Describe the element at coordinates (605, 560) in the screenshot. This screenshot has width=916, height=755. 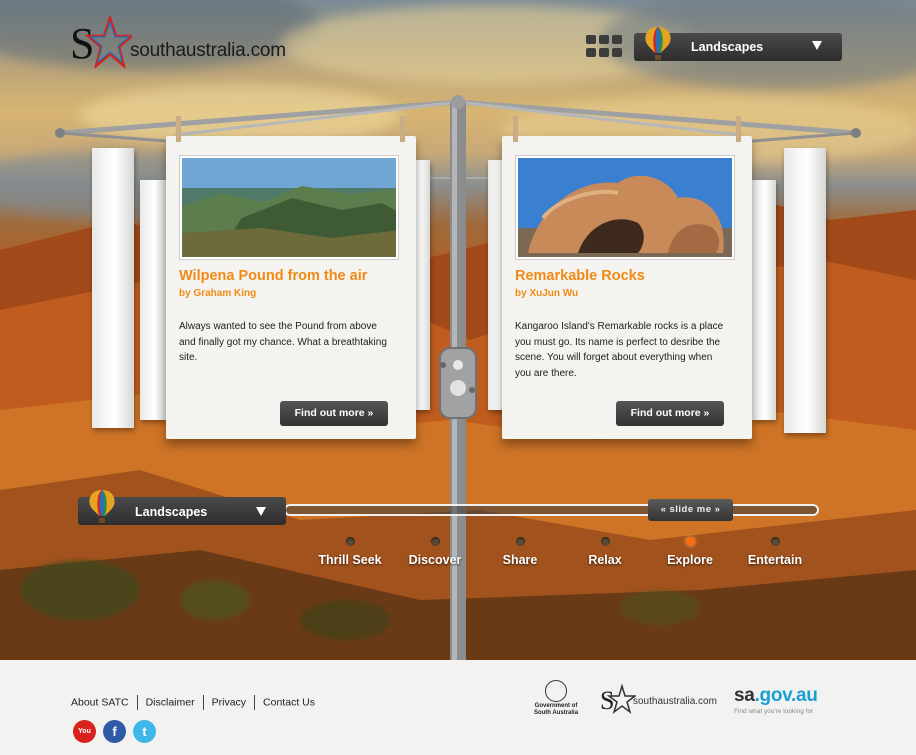
I see `category-label: Relax` at that location.